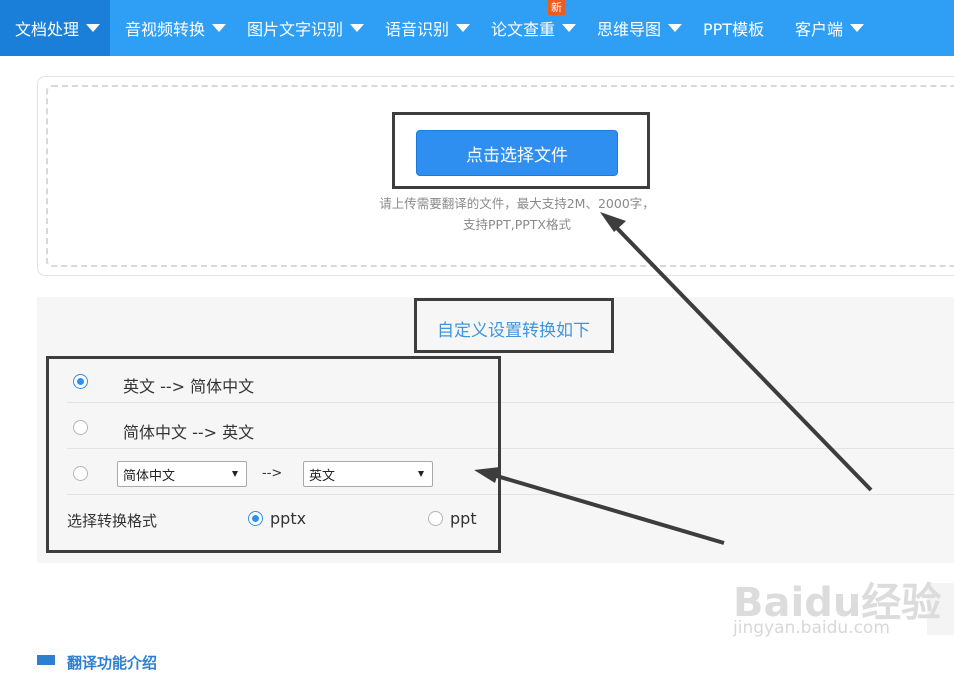 This screenshot has width=954, height=673. Describe the element at coordinates (517, 203) in the screenshot. I see `upload-hint-line1: 请上传需要翻译的文件，最大支持2M、2000字，` at that location.